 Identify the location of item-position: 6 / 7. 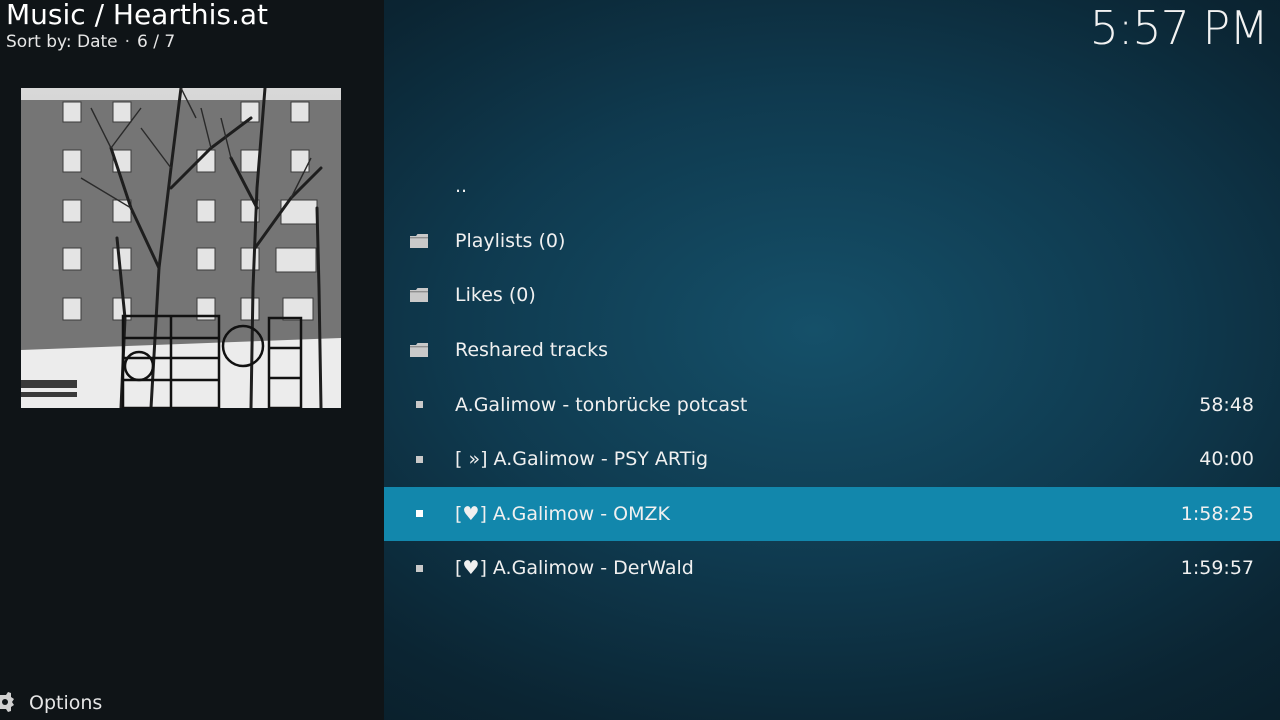
(156, 42).